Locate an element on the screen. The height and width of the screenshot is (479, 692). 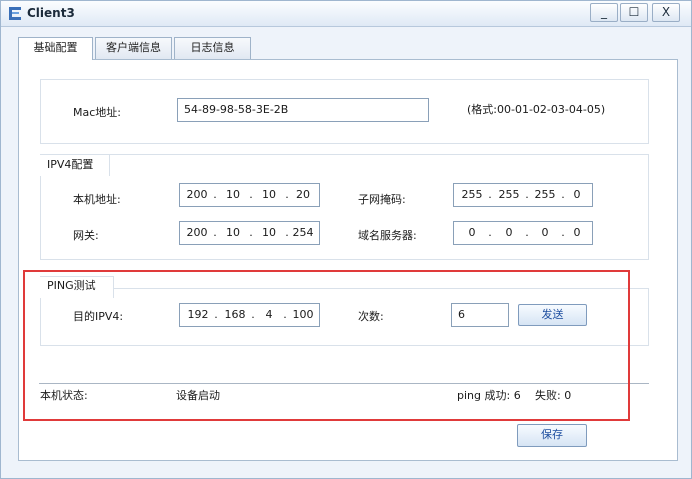
ip-octet: 192 is located at coordinates (198, 314).